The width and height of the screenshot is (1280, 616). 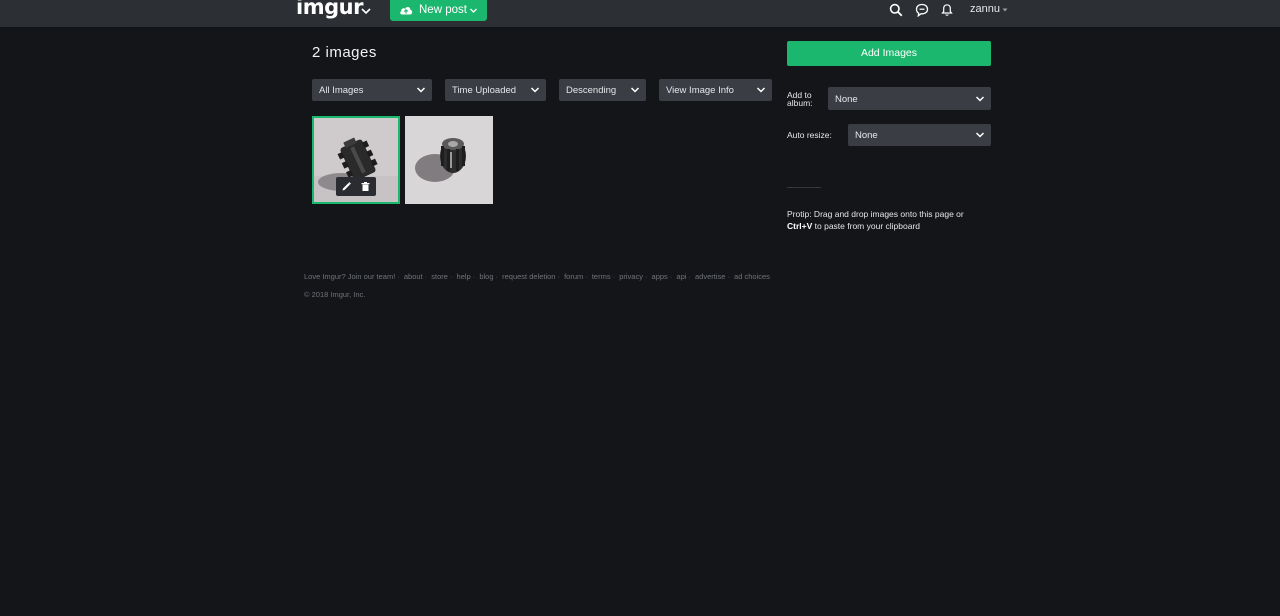 I want to click on footer-link-about: about, so click(x=413, y=276).